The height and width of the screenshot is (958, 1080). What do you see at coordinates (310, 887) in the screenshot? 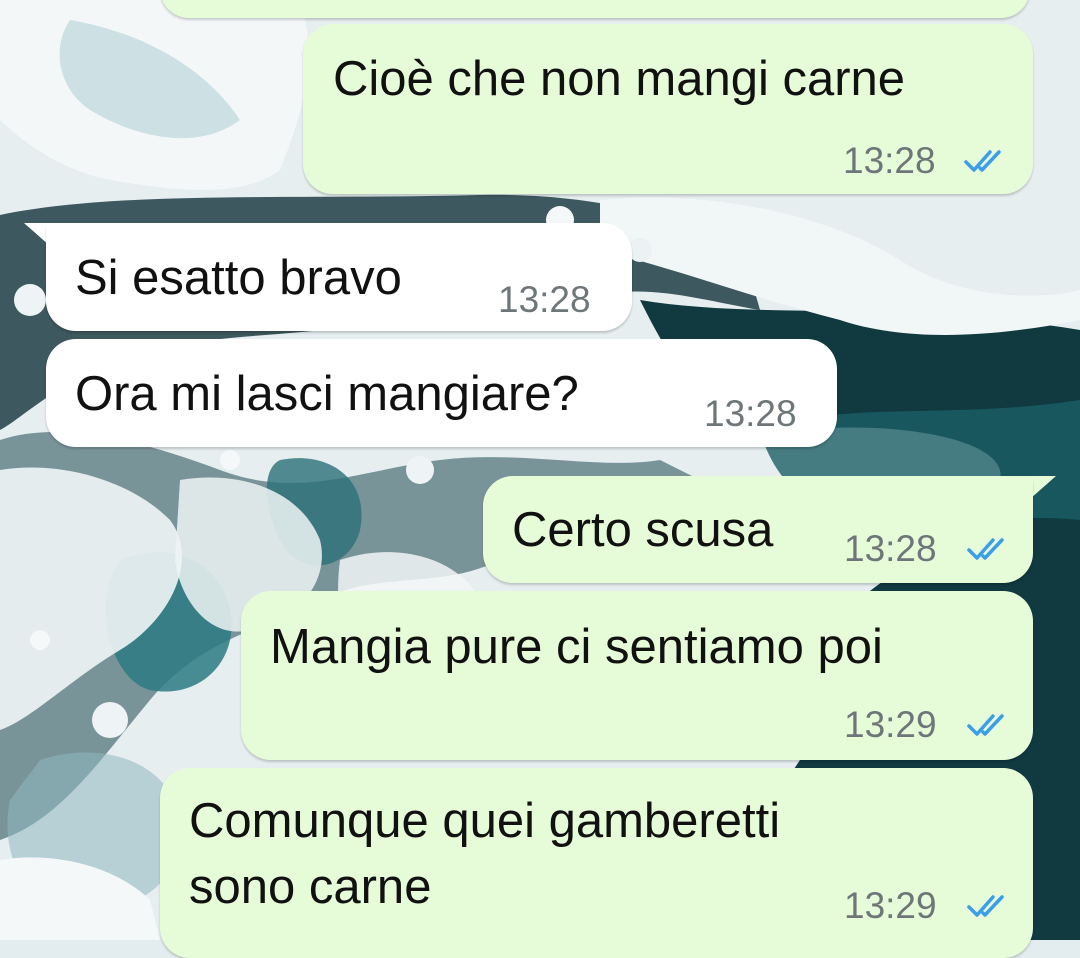
I see `message-text-line-2: sono carne` at bounding box center [310, 887].